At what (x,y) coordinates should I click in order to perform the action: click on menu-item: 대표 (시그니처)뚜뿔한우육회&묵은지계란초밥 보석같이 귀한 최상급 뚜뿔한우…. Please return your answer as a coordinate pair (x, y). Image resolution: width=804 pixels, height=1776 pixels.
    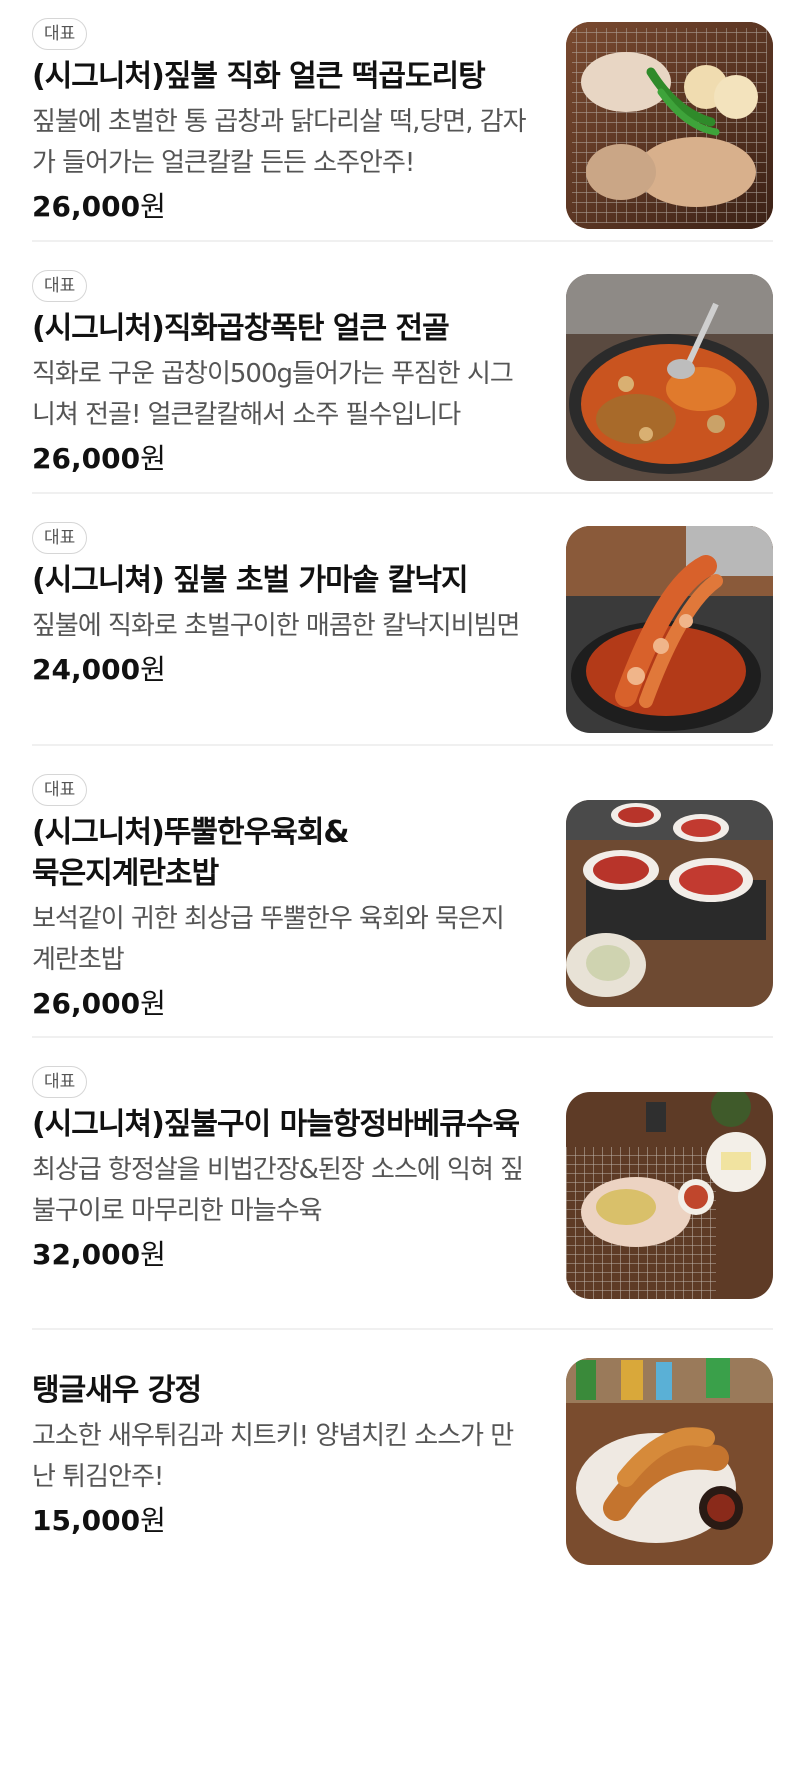
    Looking at the image, I should click on (402, 906).